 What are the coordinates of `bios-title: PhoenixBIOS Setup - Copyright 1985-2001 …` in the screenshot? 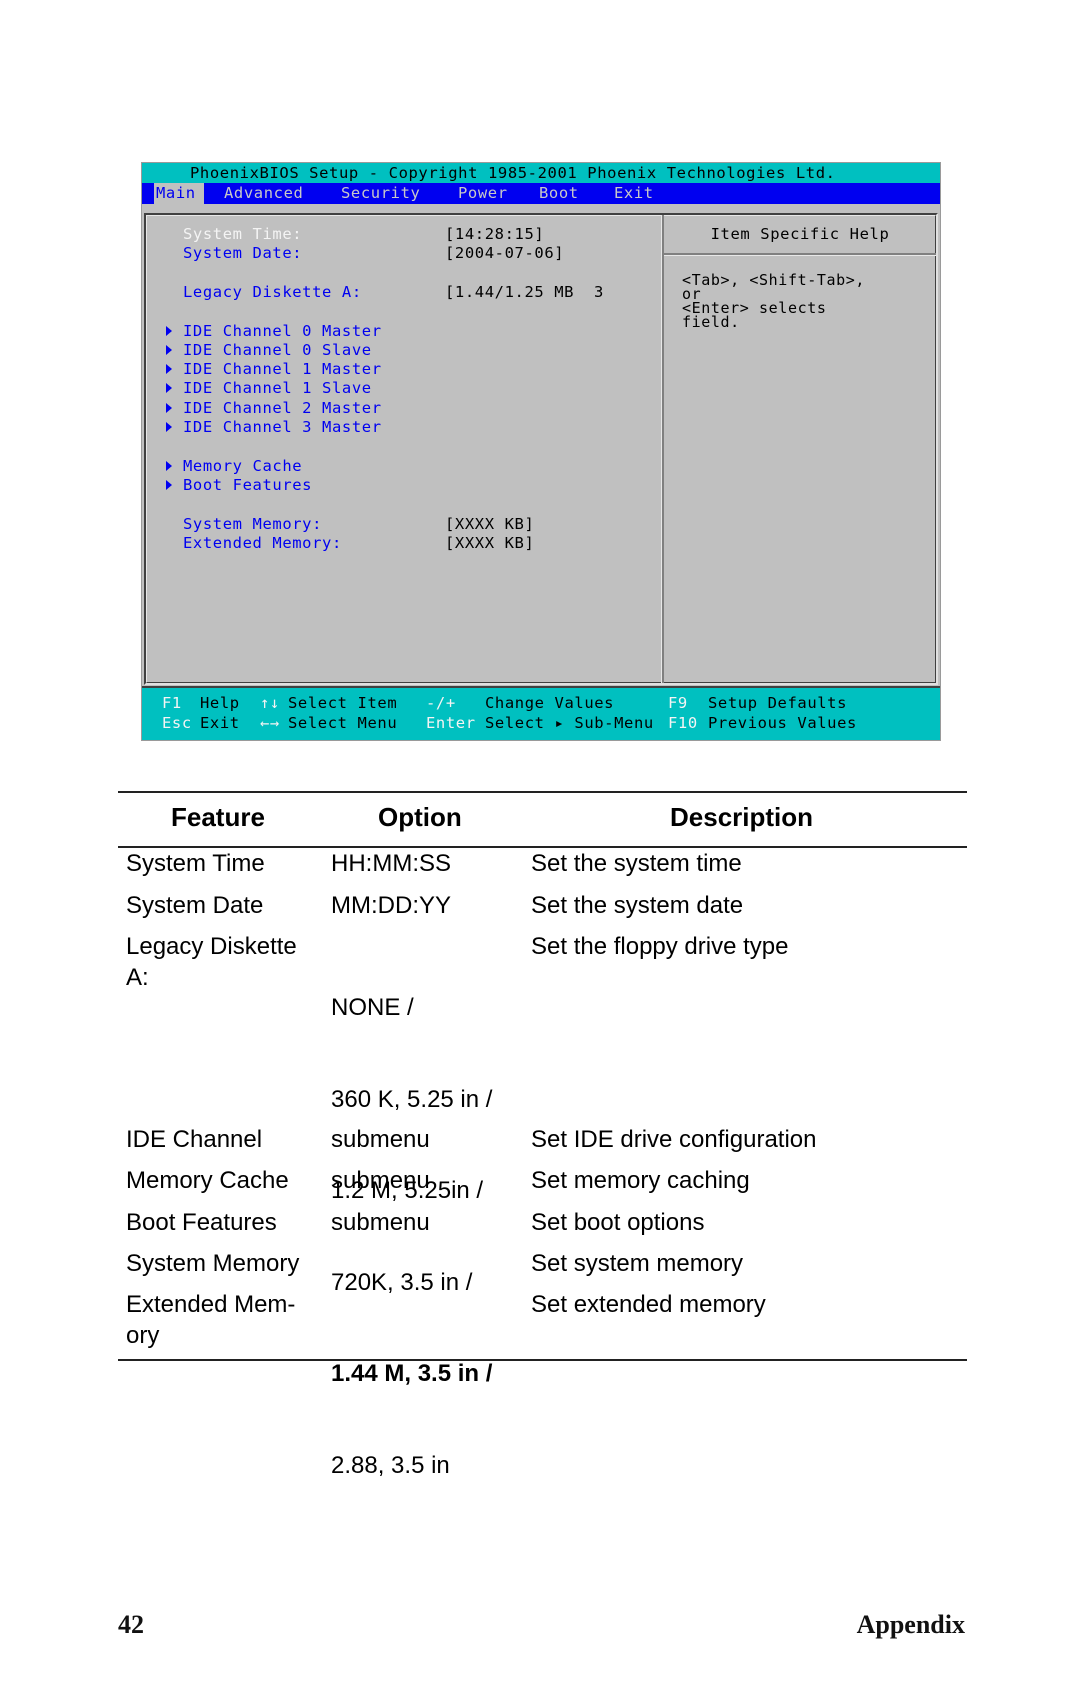 It's located at (513, 173).